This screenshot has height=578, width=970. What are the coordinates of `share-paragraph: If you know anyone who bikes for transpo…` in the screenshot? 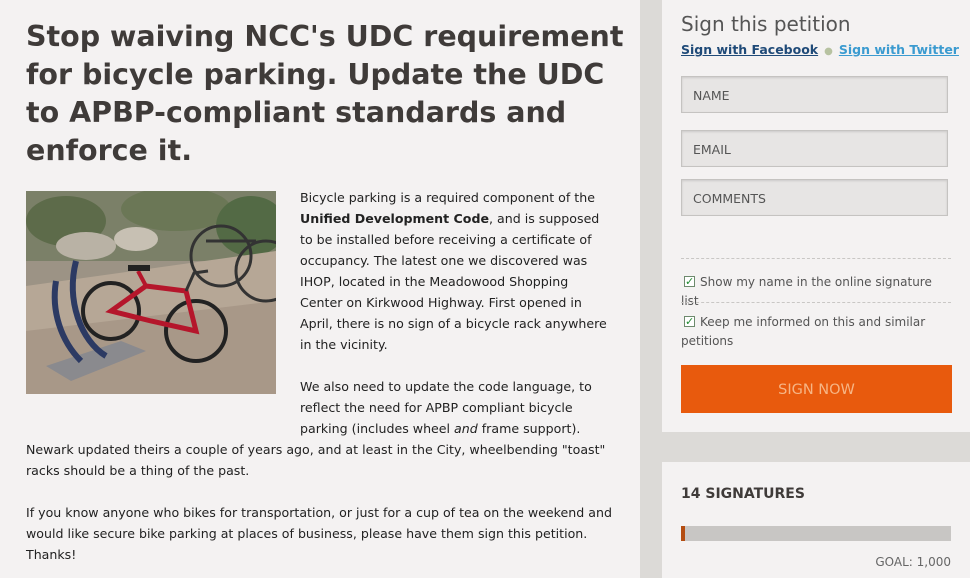 It's located at (319, 533).